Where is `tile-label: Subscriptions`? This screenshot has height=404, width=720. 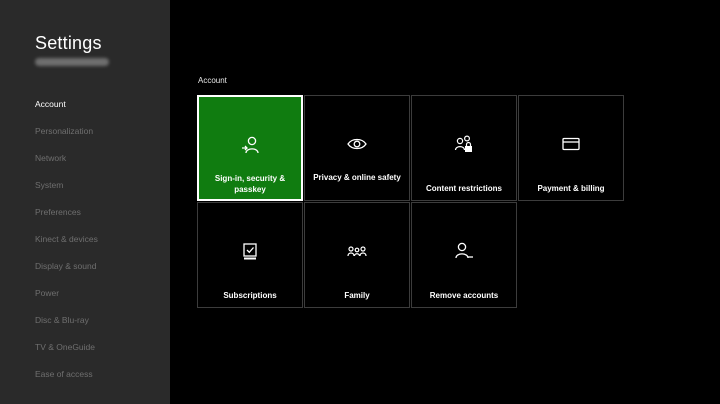 tile-label: Subscriptions is located at coordinates (250, 295).